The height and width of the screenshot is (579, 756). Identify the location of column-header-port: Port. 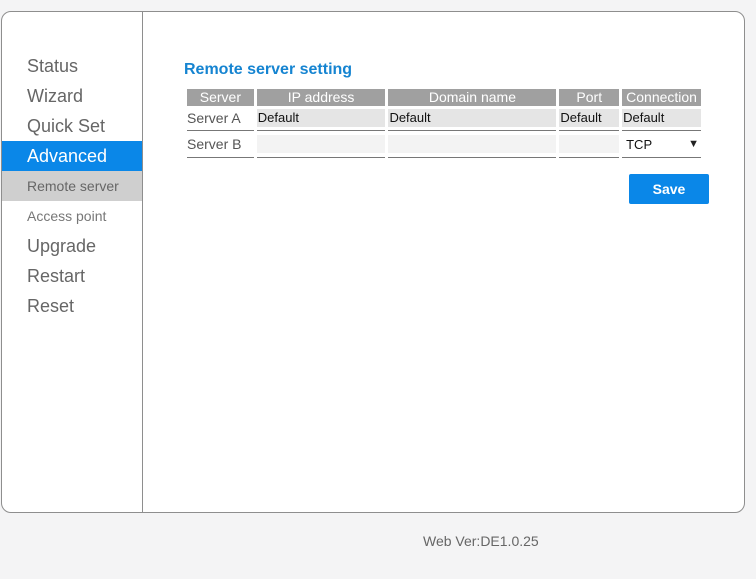
(589, 97).